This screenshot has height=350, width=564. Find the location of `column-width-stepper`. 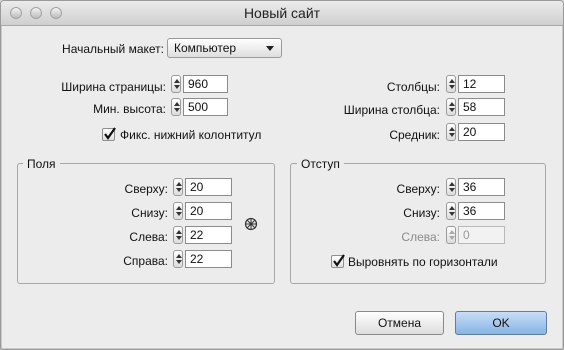

column-width-stepper is located at coordinates (451, 107).